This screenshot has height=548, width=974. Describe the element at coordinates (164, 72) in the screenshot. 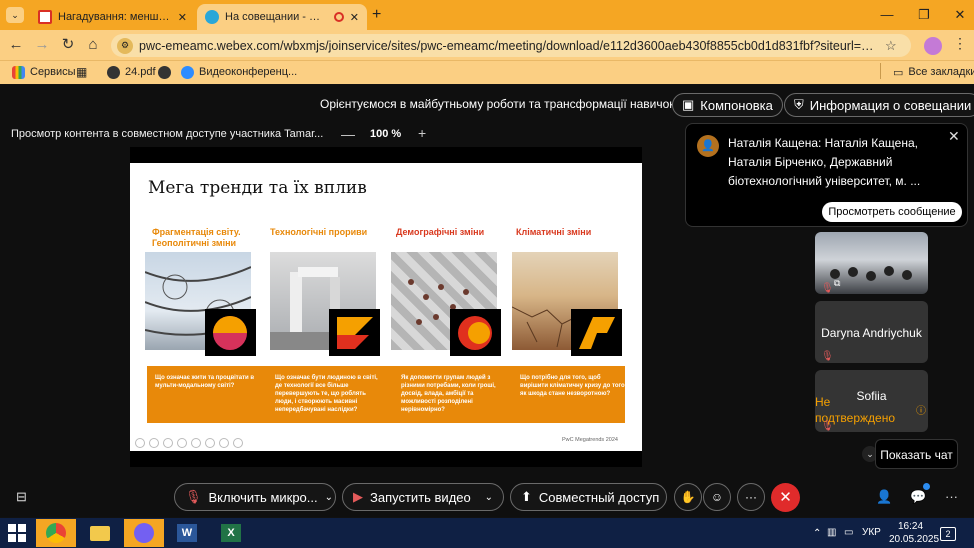

I see `globe-icon` at that location.